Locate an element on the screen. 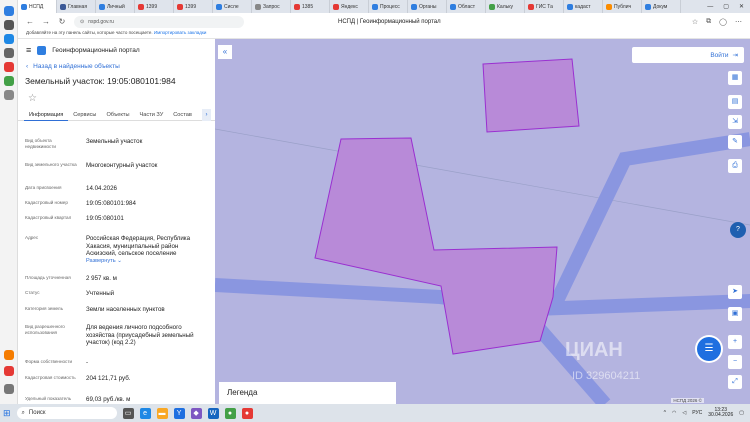  edge-icon: e is located at coordinates (145, 413).